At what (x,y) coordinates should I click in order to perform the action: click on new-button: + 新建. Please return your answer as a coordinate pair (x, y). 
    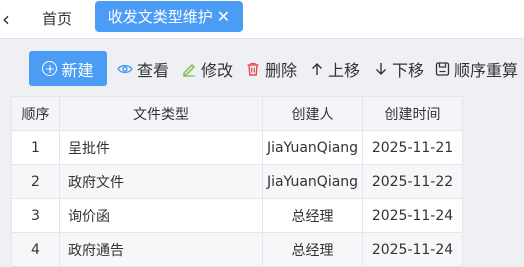
    Looking at the image, I should click on (68, 68).